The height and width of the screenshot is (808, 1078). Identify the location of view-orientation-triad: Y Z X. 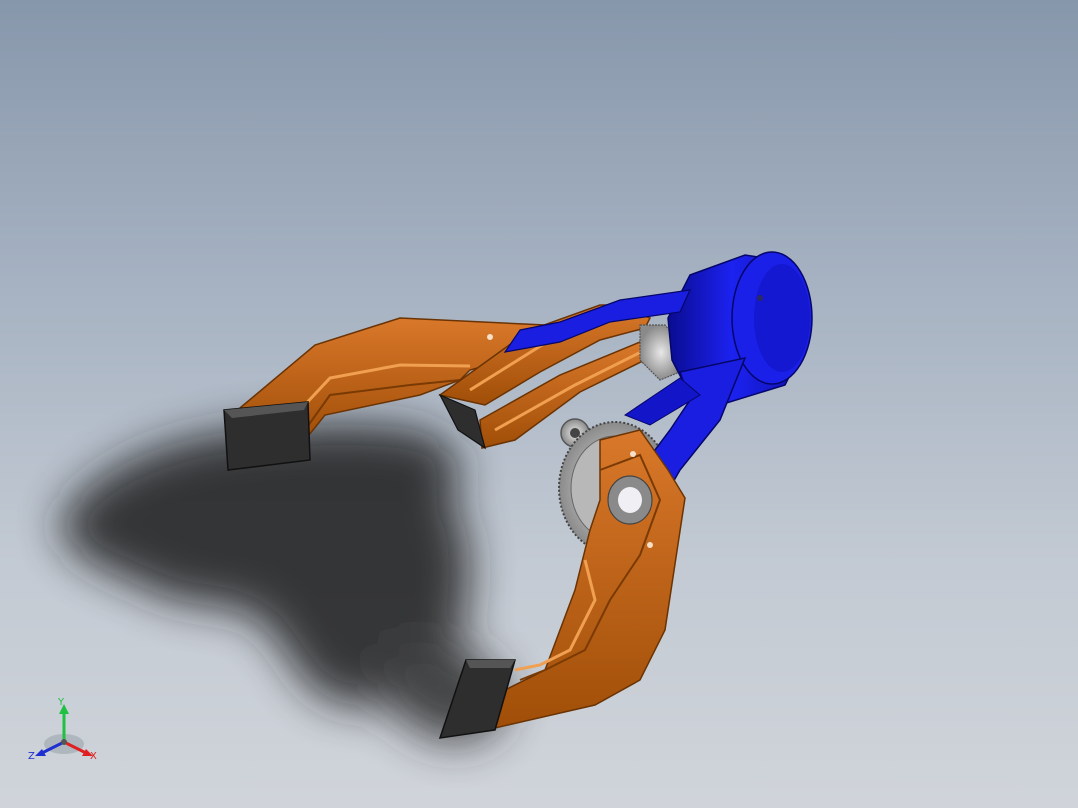
(64, 732).